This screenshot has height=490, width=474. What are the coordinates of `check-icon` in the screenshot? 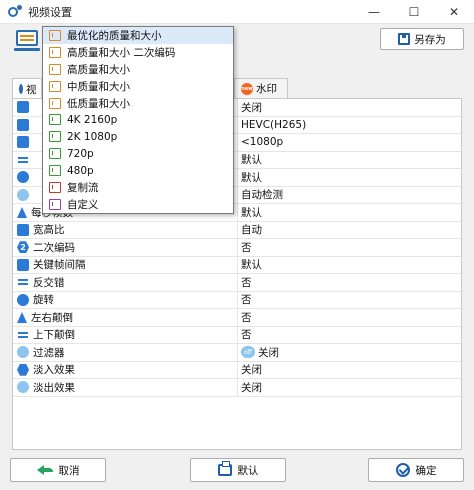 It's located at (402, 470).